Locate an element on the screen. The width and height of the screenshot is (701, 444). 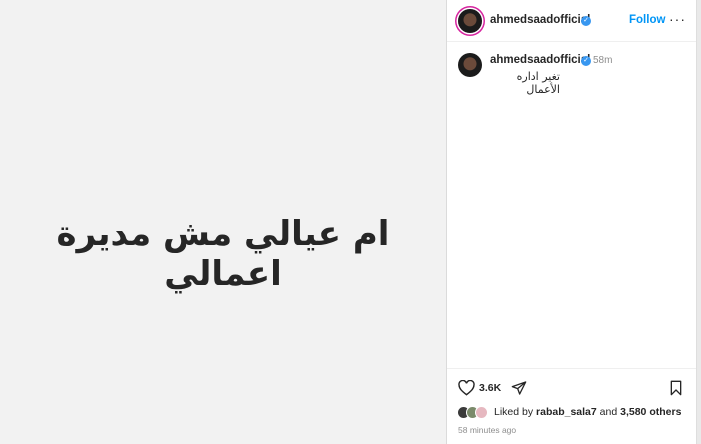
caption-verified-badge-icon: ✓ is located at coordinates (586, 61).